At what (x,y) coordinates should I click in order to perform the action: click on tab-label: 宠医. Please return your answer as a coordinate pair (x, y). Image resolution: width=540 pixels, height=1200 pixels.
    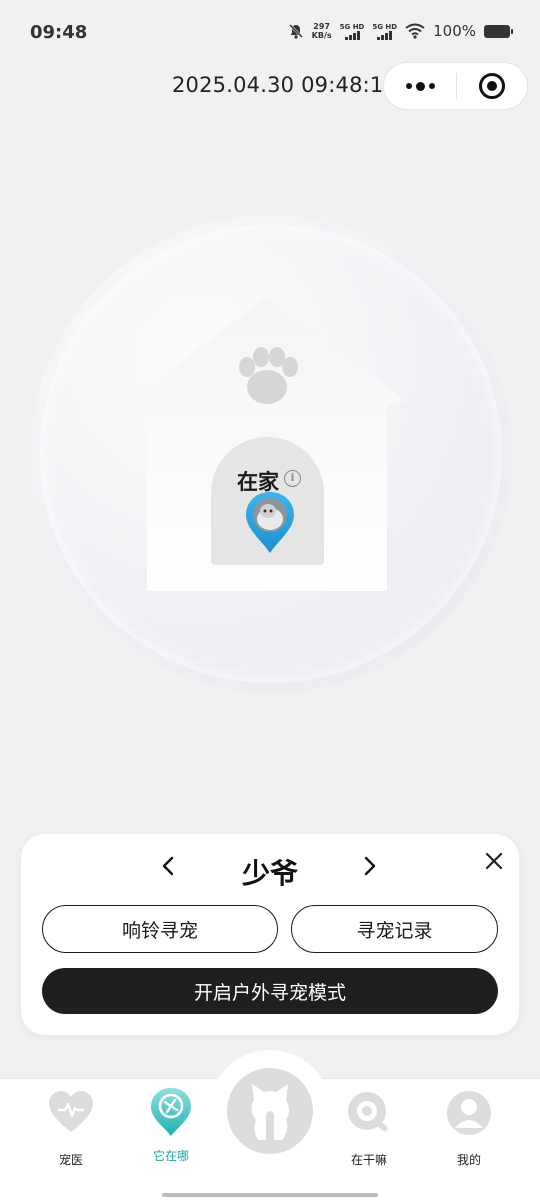
    Looking at the image, I should click on (70, 1160).